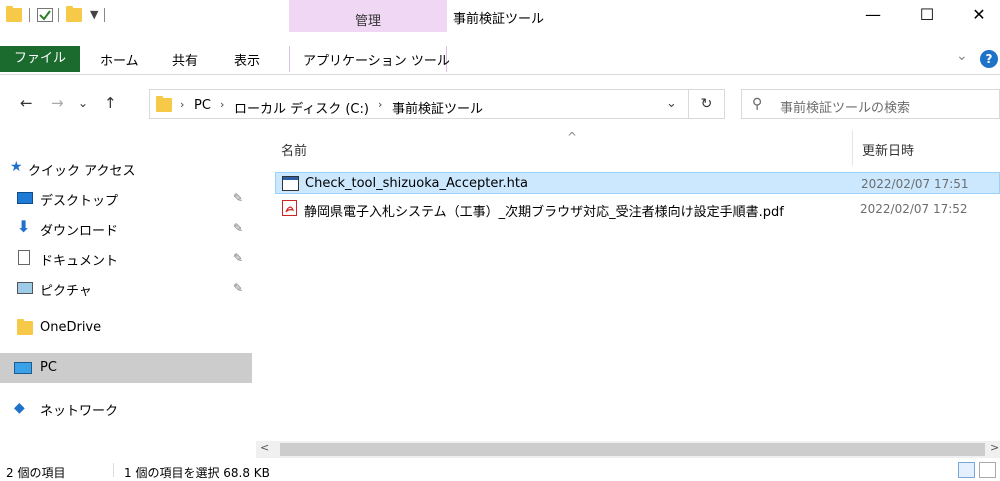 The height and width of the screenshot is (481, 1000). I want to click on scroll-right-button: >, so click(994, 447).